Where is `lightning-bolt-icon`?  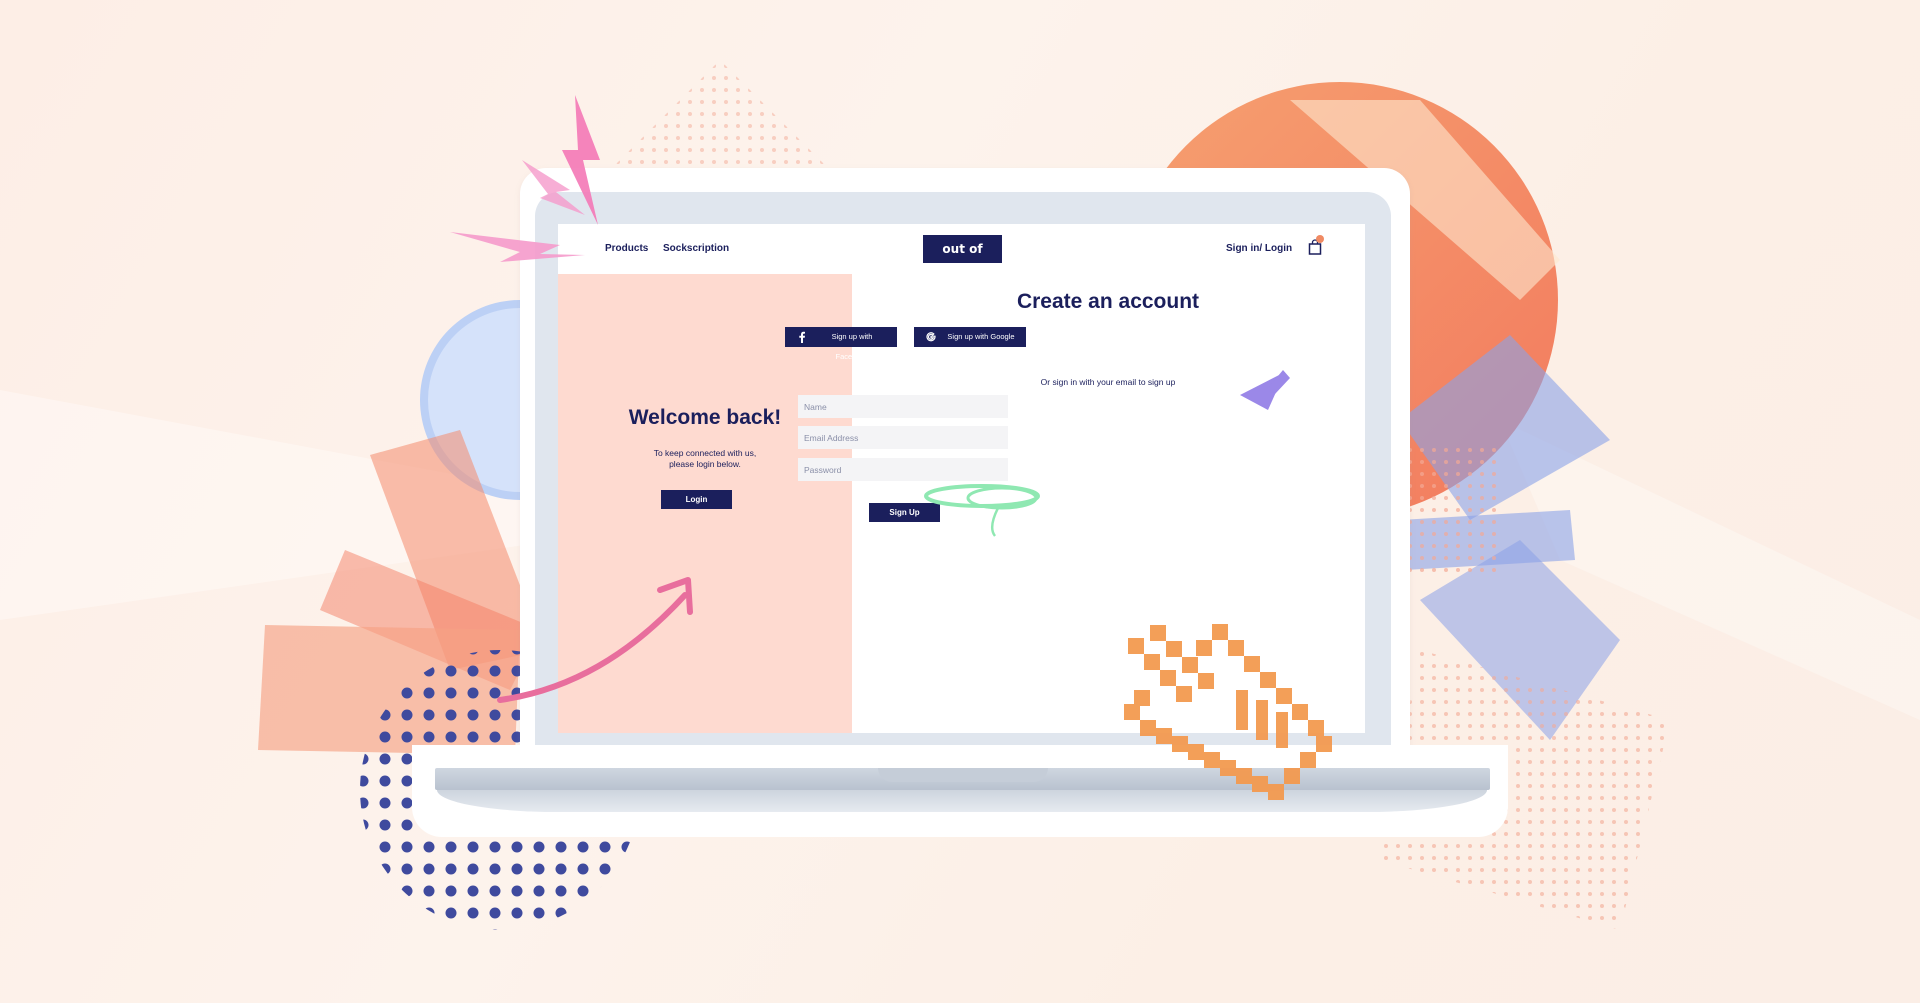
lightning-bolt-icon is located at coordinates (517, 247).